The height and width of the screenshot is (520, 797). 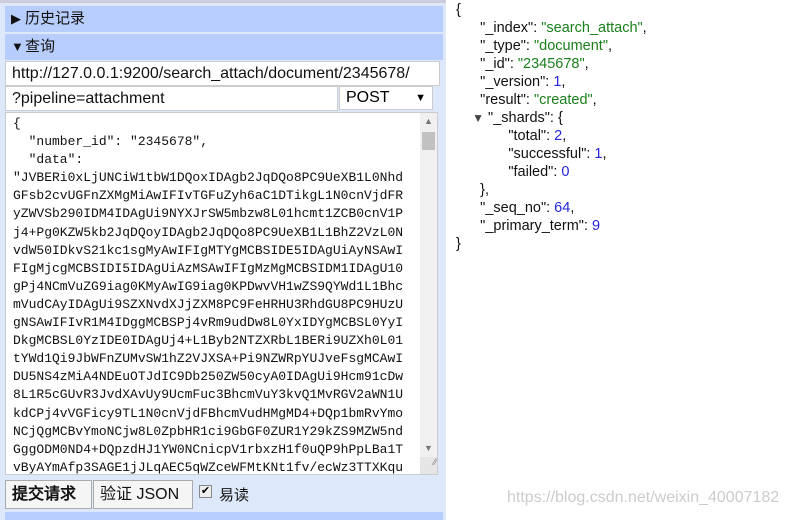 What do you see at coordinates (478, 118) in the screenshot?
I see `collapse-triangle-icon: ▼` at bounding box center [478, 118].